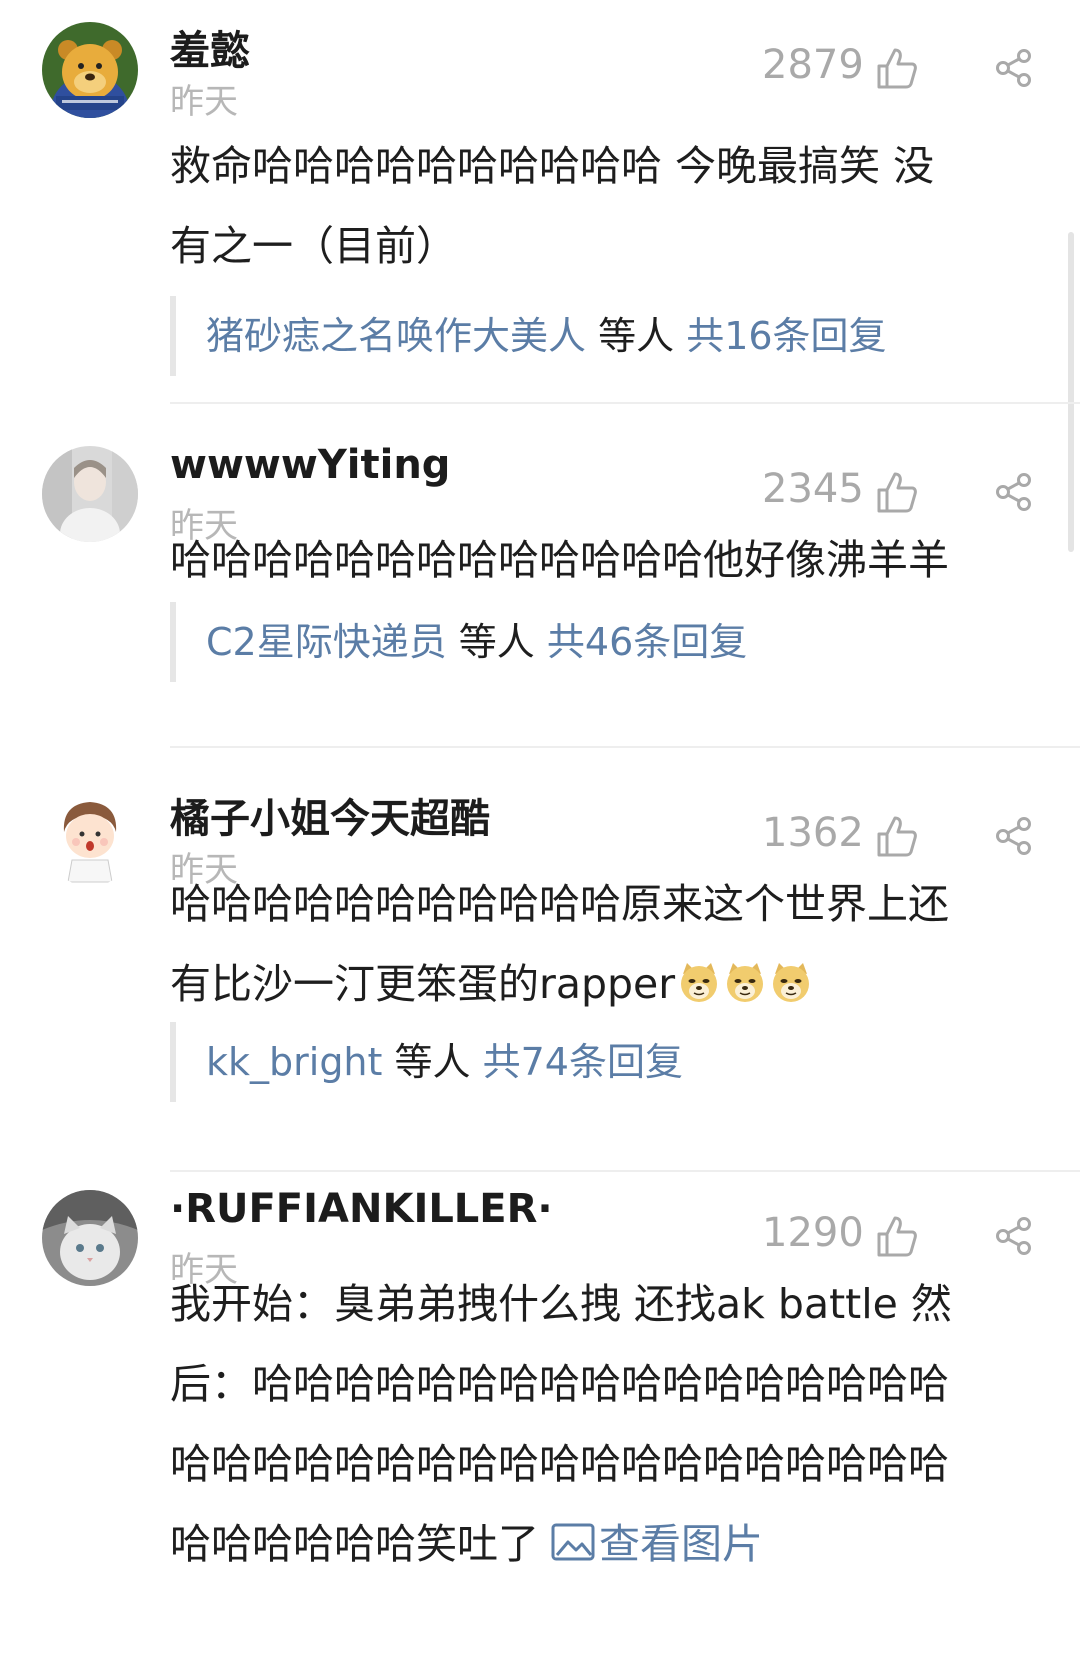 The image size is (1080, 1660). I want to click on comment-line: 有比沙一汀更笨蛋的rapper, so click(610, 984).